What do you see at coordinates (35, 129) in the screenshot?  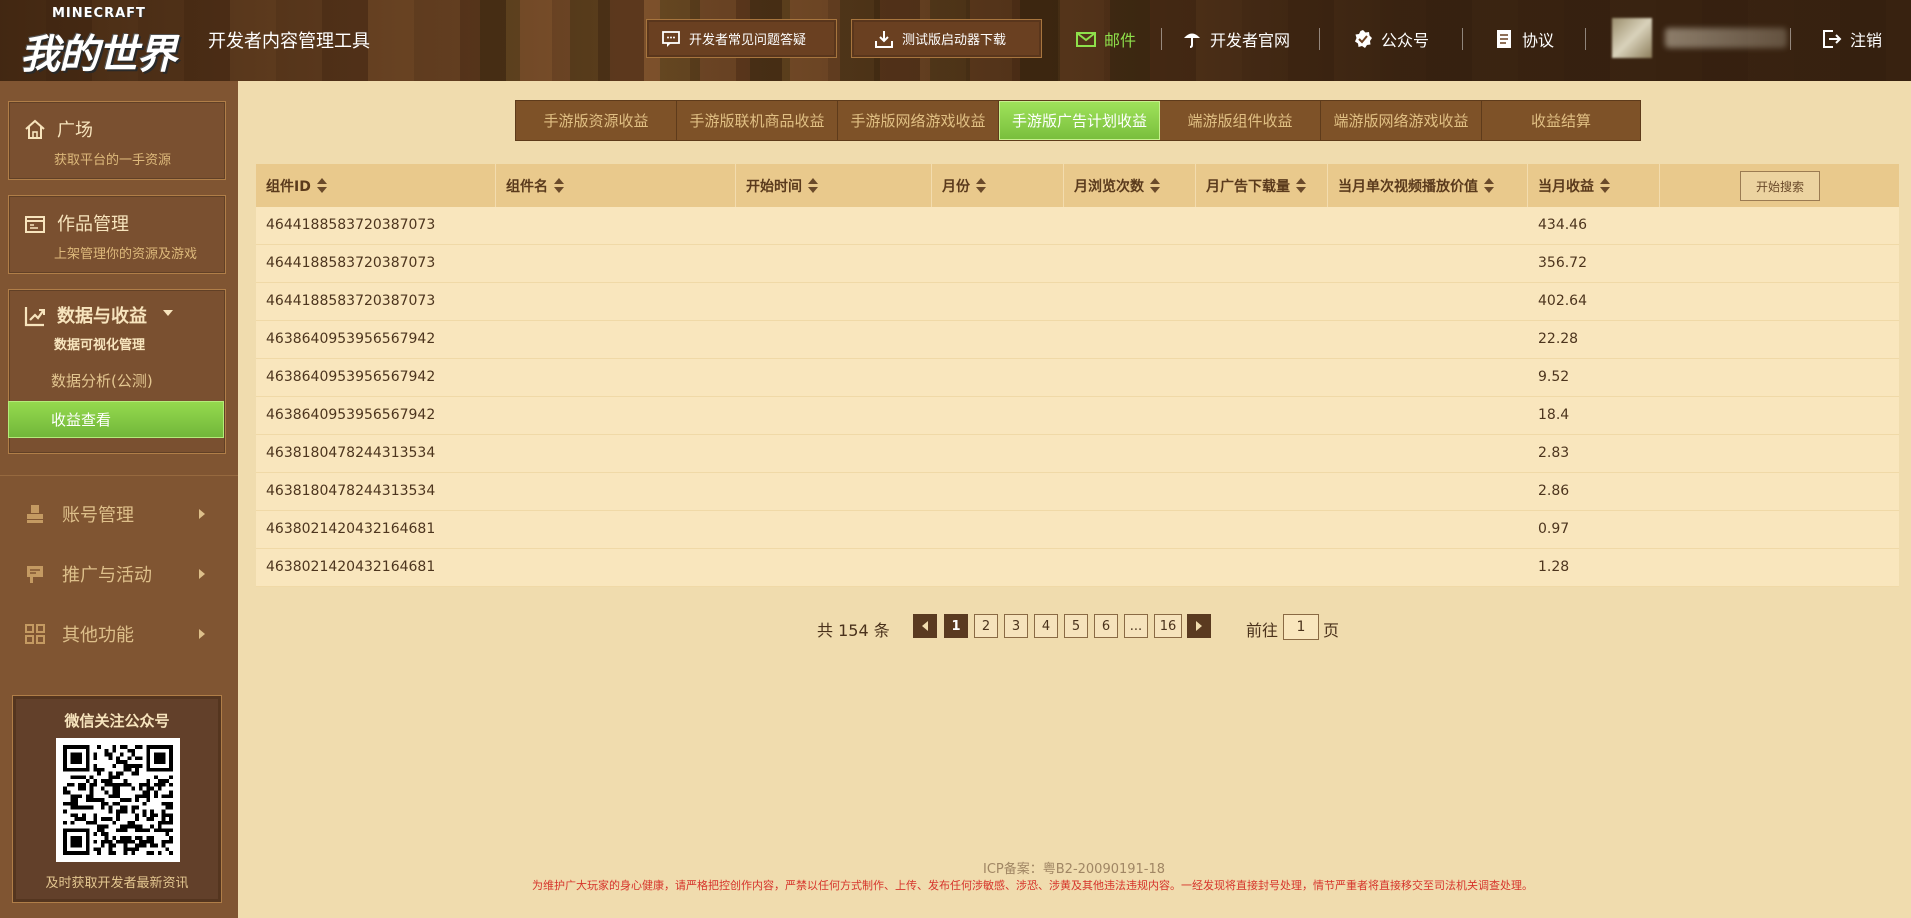 I see `home-icon` at bounding box center [35, 129].